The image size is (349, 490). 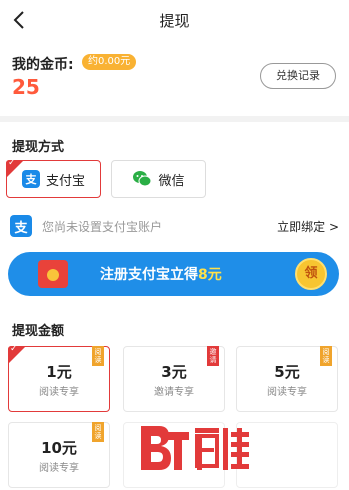 I want to click on alipay-notice-text: 您尚未设置支付宝账户, so click(x=102, y=226).